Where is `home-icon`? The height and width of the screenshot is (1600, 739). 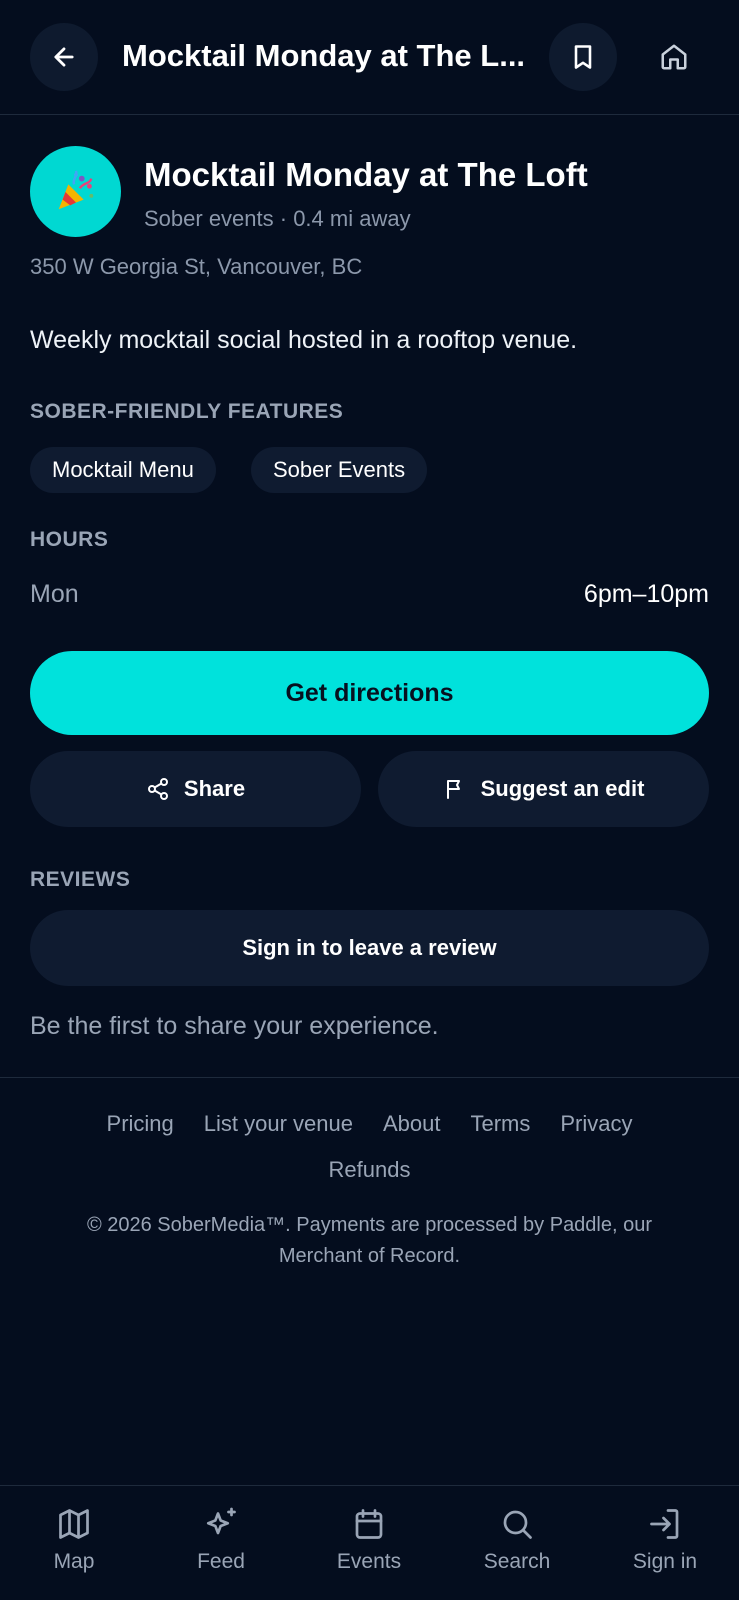 home-icon is located at coordinates (674, 57).